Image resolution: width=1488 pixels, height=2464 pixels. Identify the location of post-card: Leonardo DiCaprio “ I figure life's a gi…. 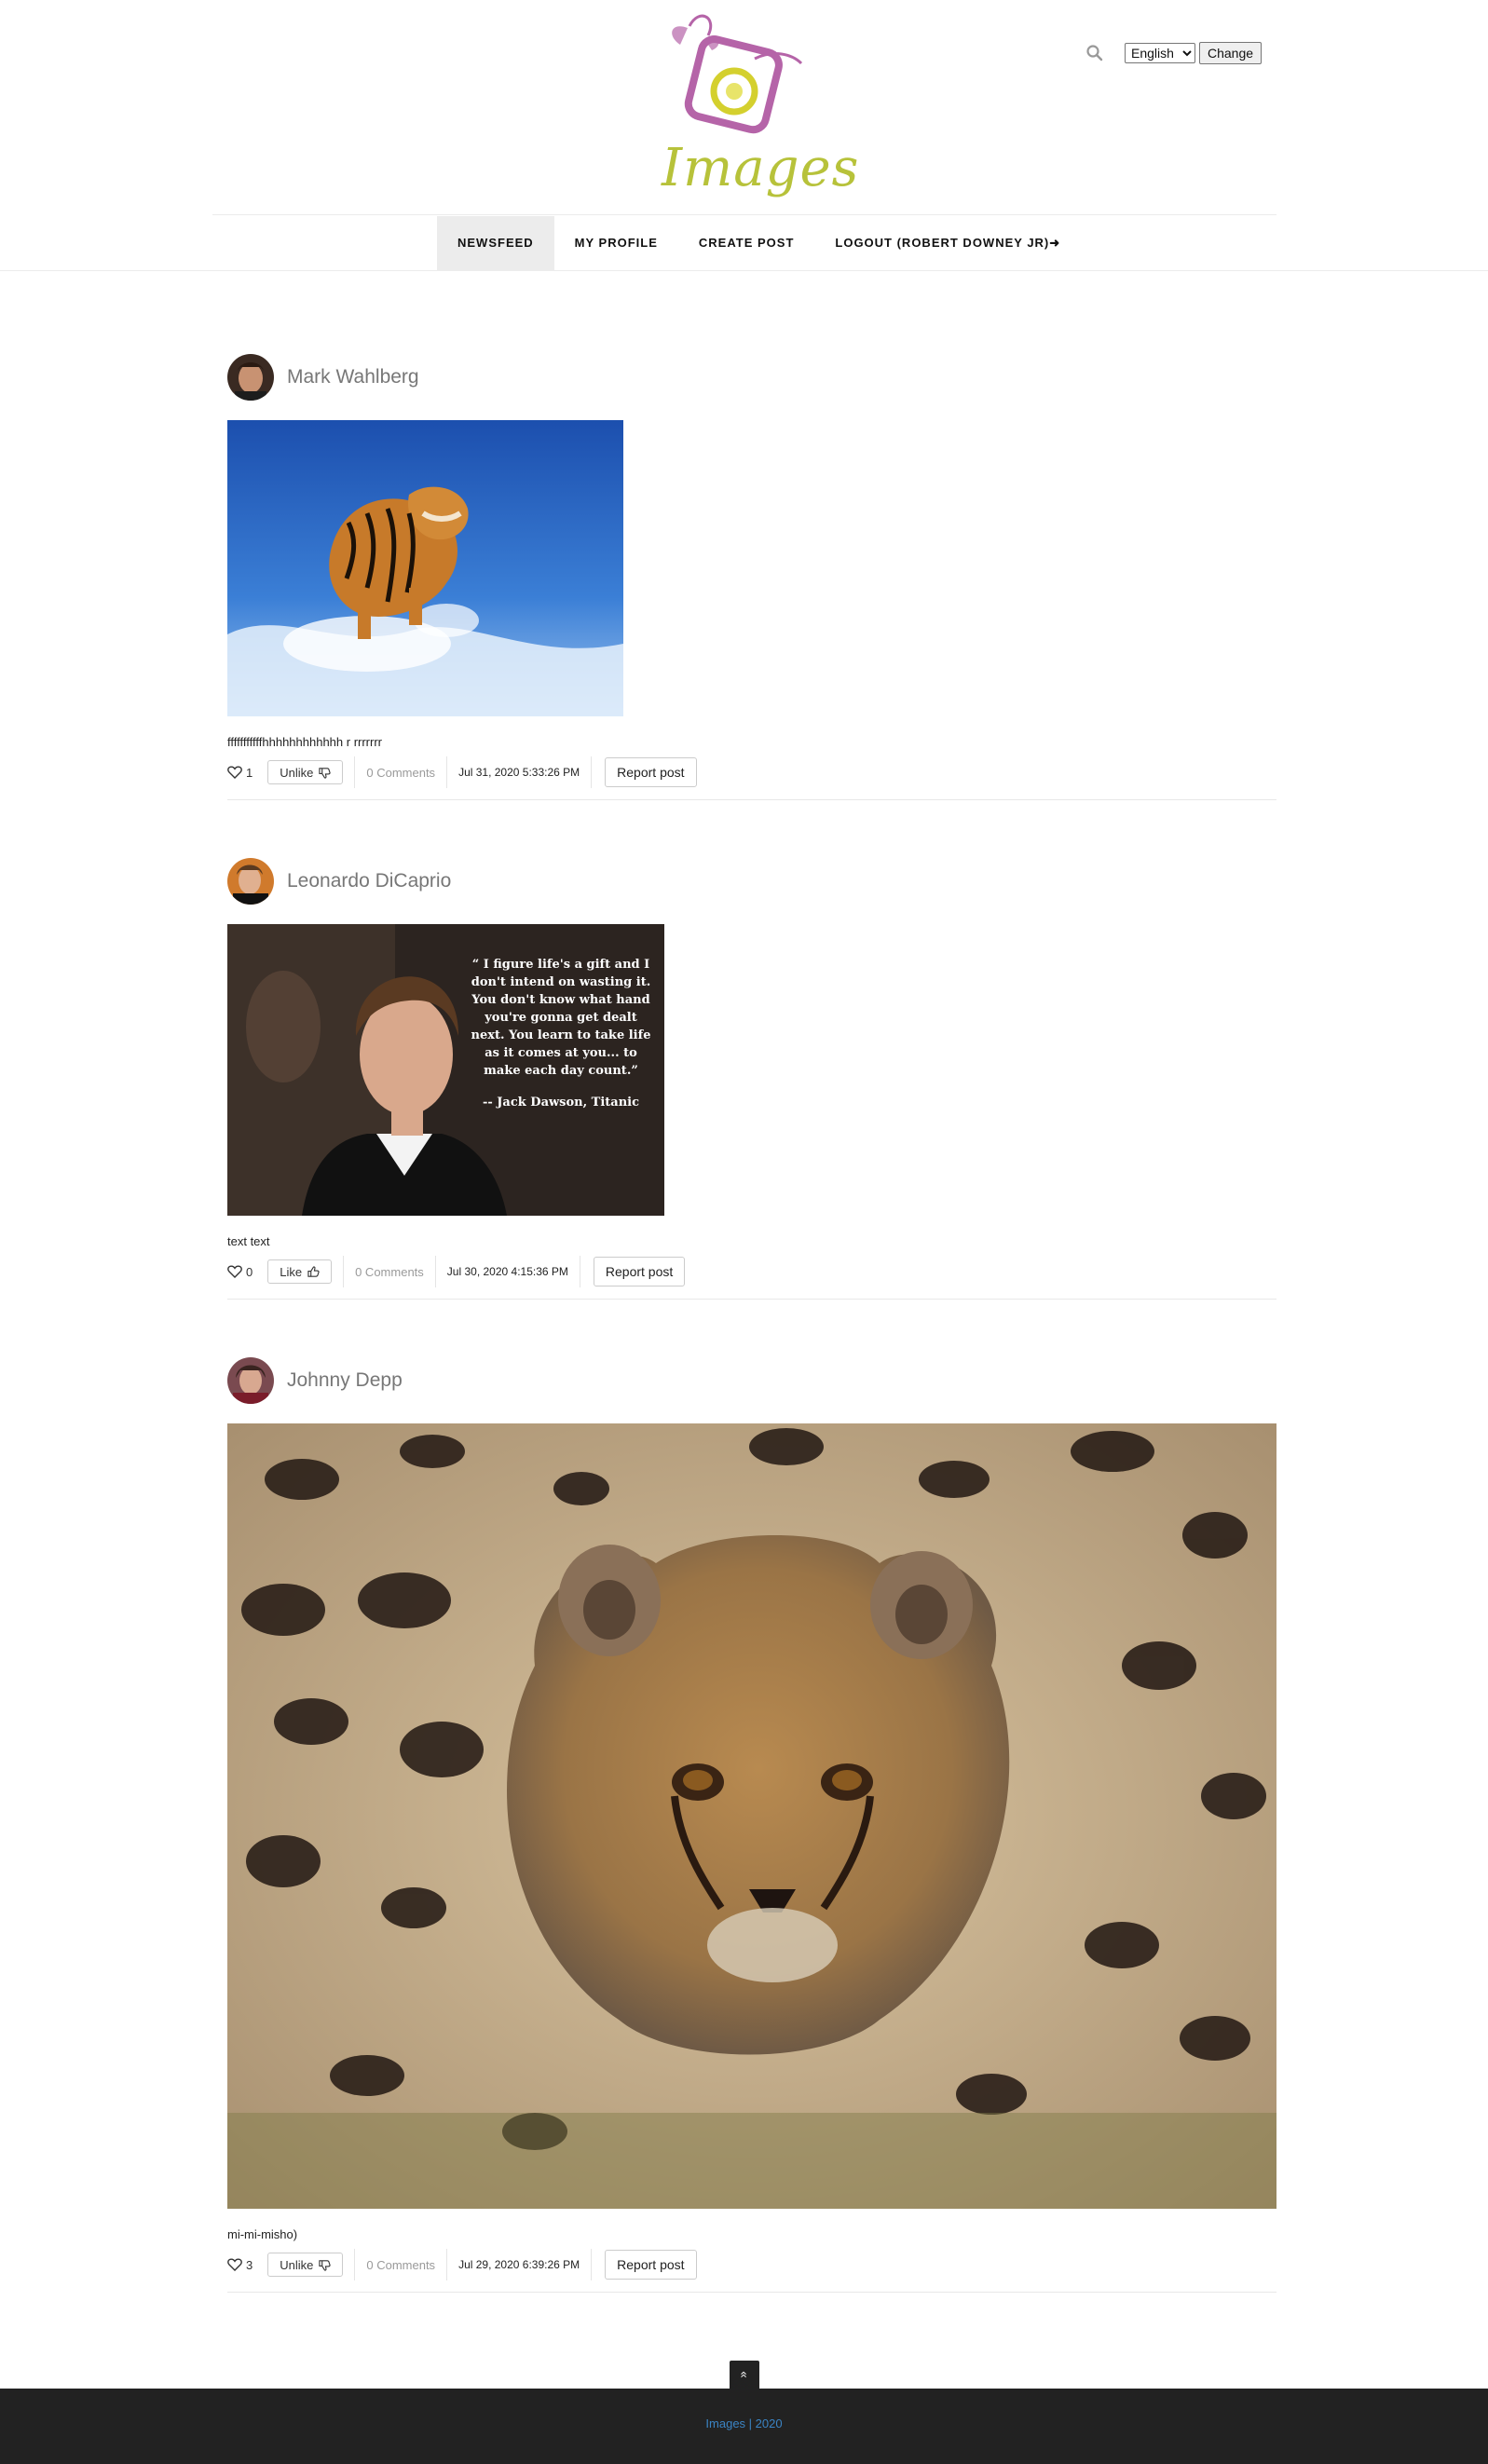
(752, 1078).